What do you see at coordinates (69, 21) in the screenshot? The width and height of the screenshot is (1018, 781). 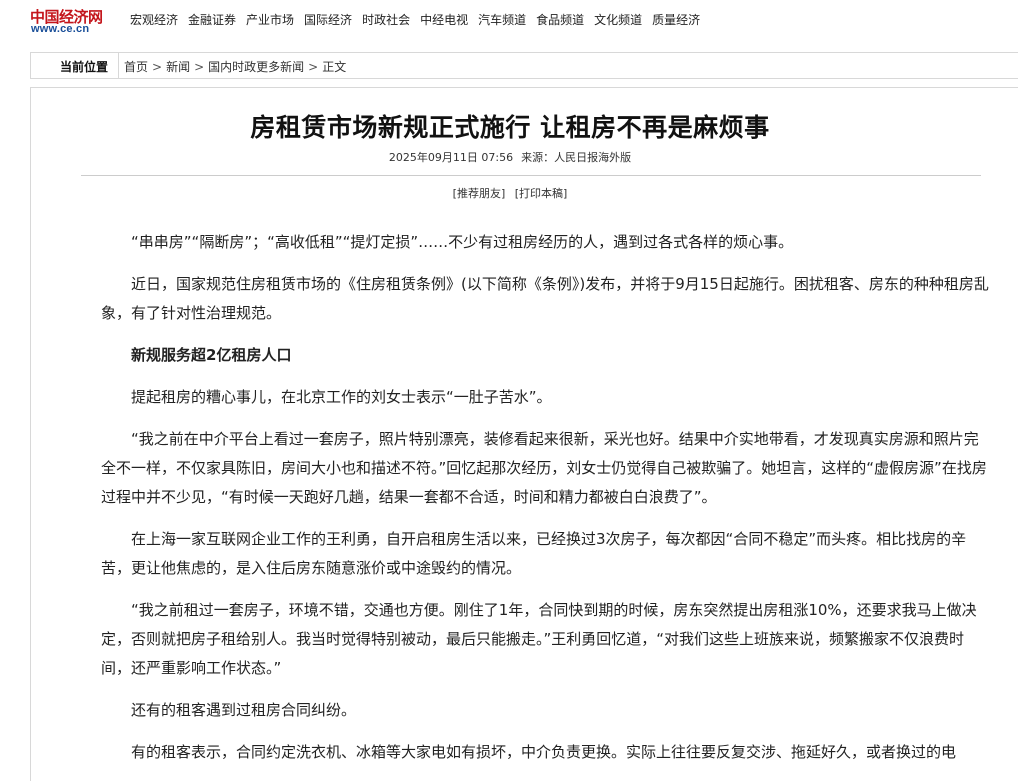 I see `site-logo: 中国经济网 www.ce.cn` at bounding box center [69, 21].